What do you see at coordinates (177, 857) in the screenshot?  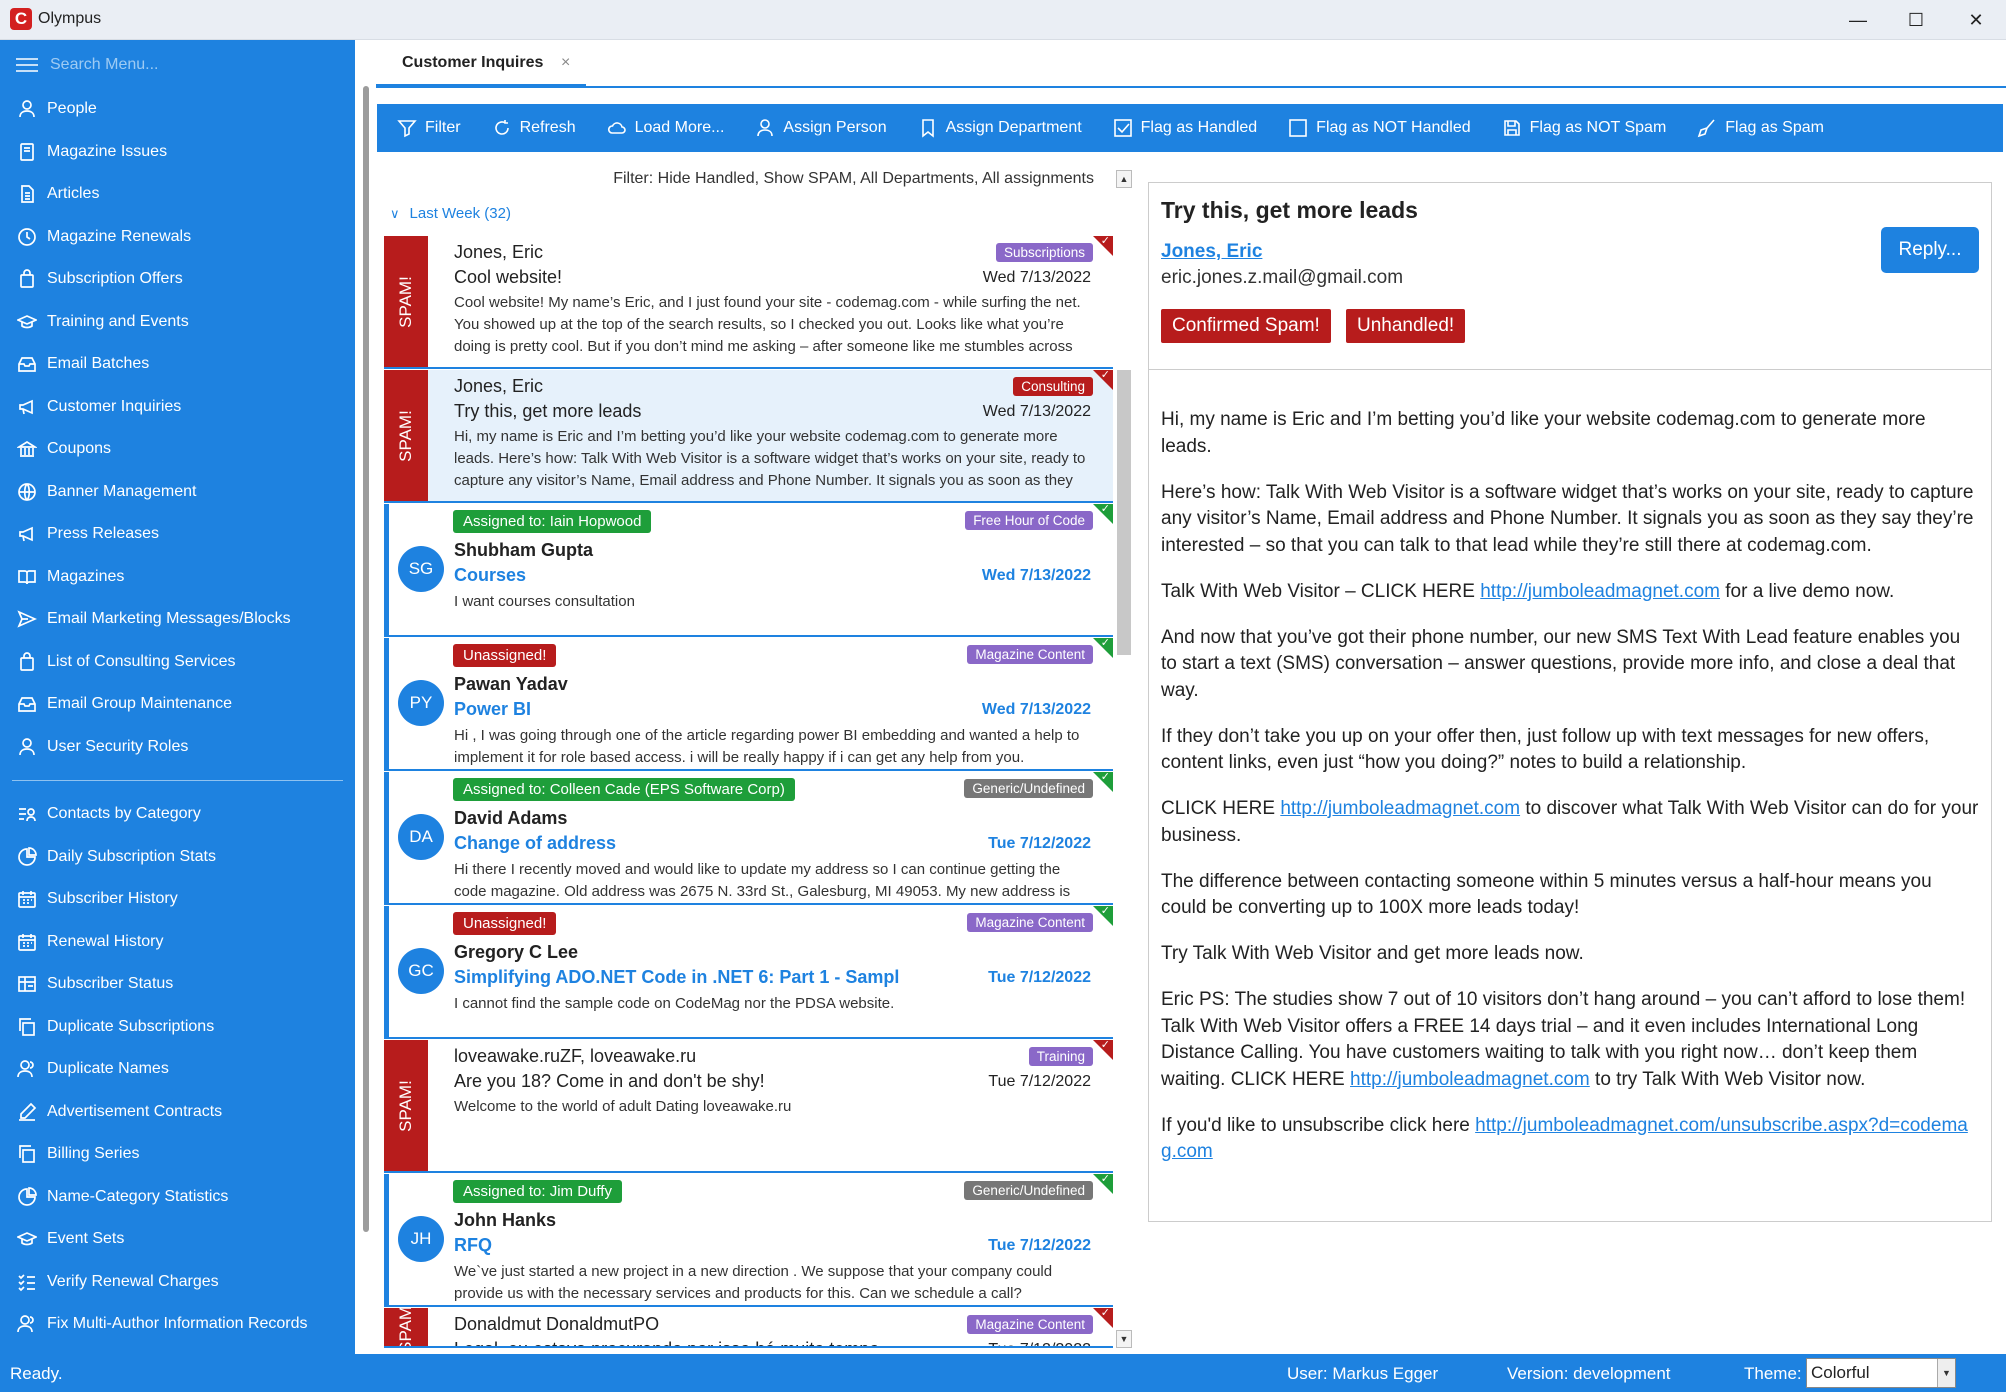 I see `sidebar-item-daily-subscription-stats: Daily Subscription Stats` at bounding box center [177, 857].